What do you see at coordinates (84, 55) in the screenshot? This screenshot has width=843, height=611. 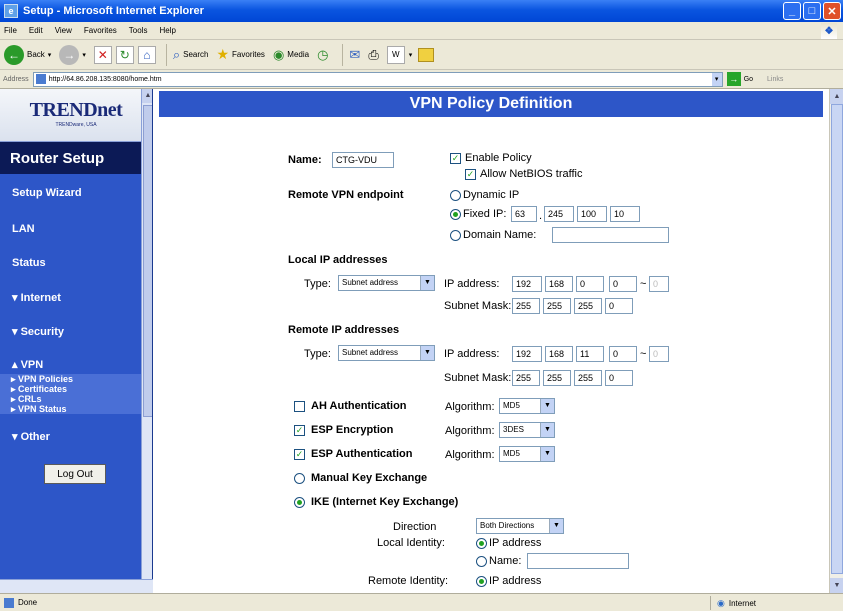 I see `forward-dropdown-icon: ▾` at bounding box center [84, 55].